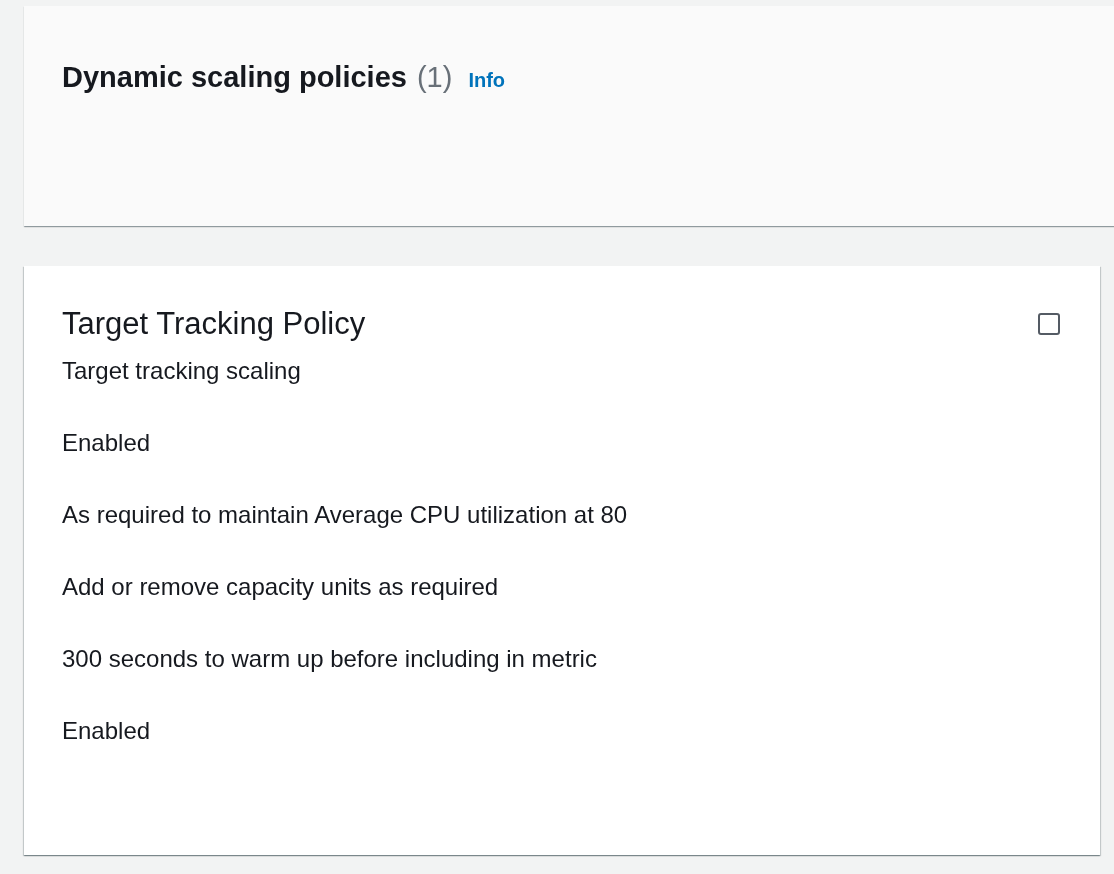 The height and width of the screenshot is (874, 1114). I want to click on policy-count: (1), so click(434, 77).